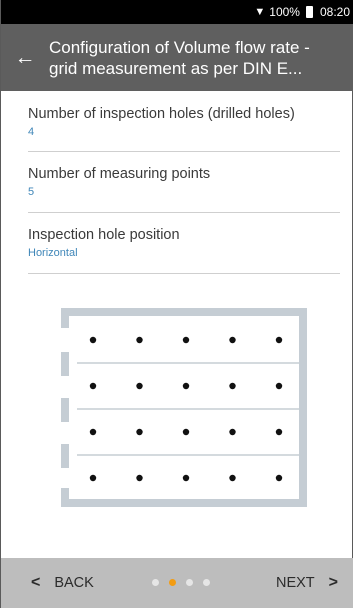 This screenshot has width=353, height=608. What do you see at coordinates (260, 12) in the screenshot?
I see `wifi-icon: ▼` at bounding box center [260, 12].